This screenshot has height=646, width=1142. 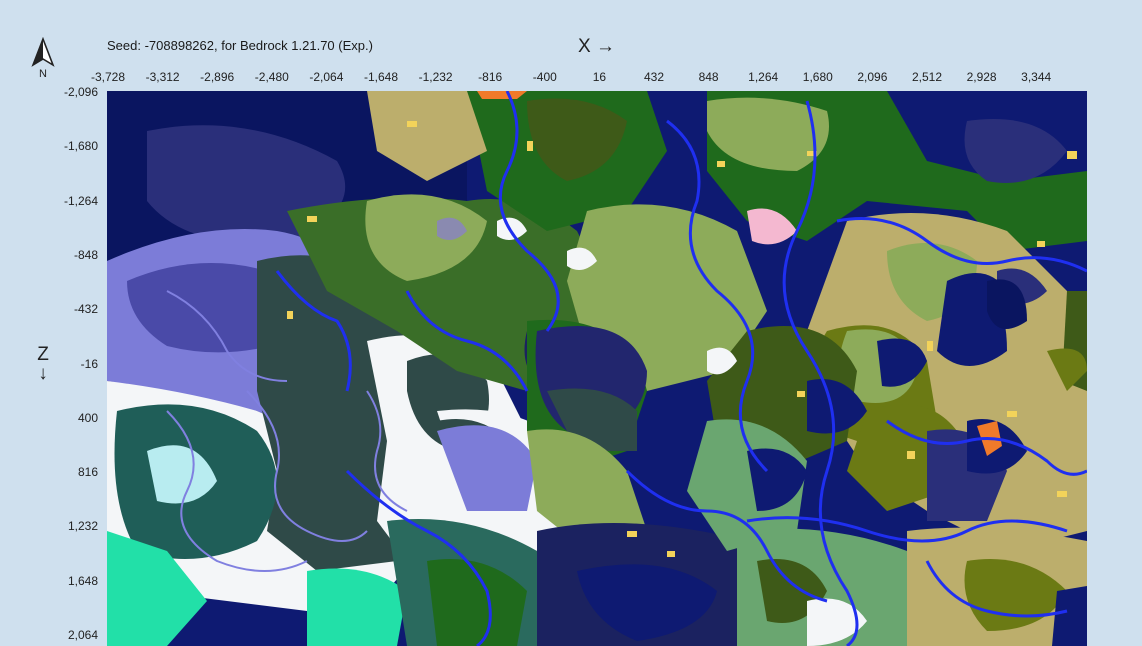 I want to click on z-tick-label: 816, so click(x=87, y=472).